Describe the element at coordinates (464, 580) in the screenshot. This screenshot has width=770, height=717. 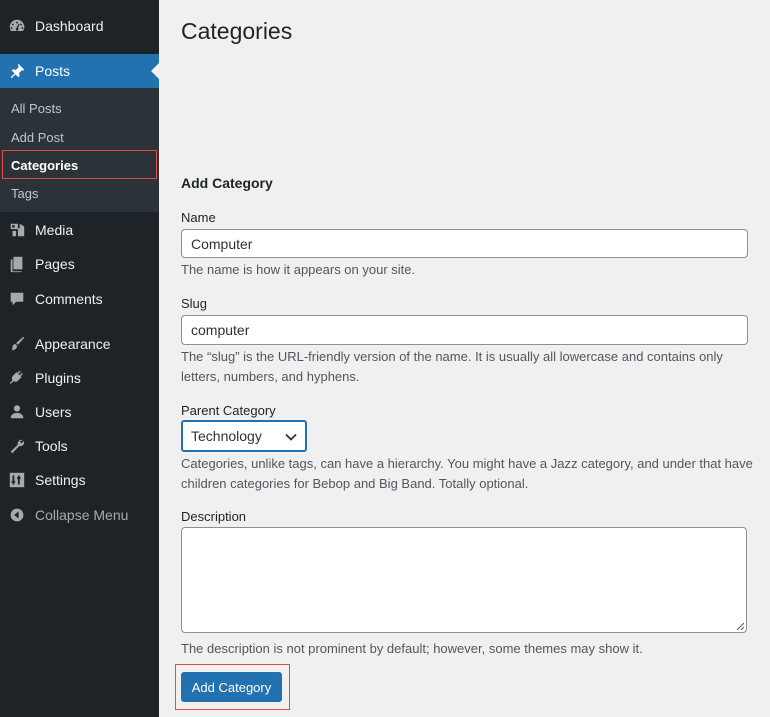
I see `description-textarea` at that location.